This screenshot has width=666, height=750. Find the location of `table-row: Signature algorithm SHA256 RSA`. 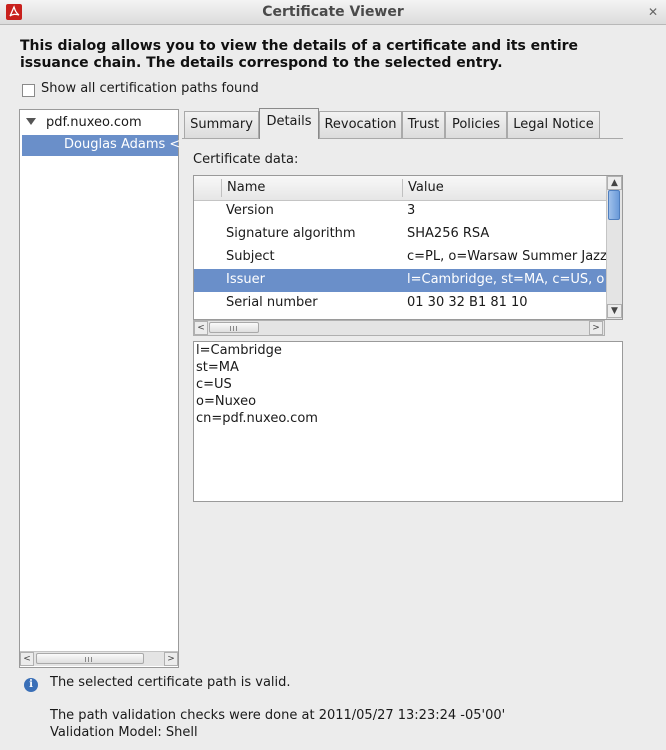

table-row: Signature algorithm SHA256 RSA is located at coordinates (400, 234).